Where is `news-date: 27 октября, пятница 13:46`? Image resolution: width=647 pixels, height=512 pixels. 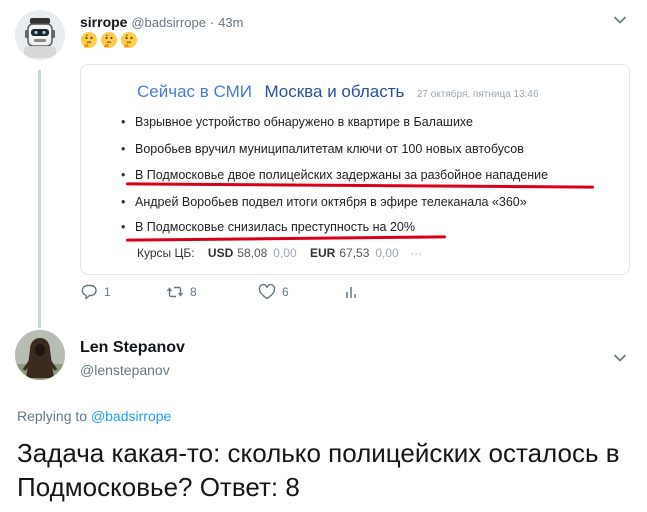
news-date: 27 октября, пятница 13:46 is located at coordinates (477, 94).